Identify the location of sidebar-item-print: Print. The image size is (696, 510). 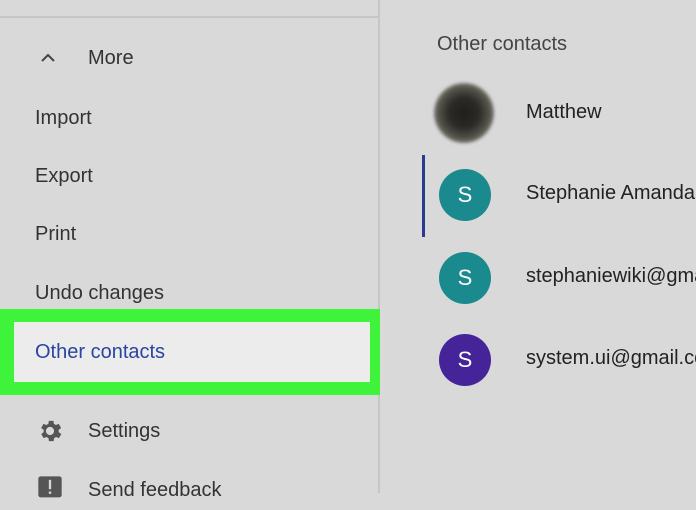
(189, 234).